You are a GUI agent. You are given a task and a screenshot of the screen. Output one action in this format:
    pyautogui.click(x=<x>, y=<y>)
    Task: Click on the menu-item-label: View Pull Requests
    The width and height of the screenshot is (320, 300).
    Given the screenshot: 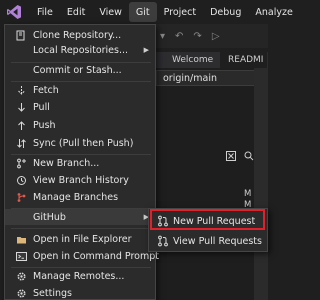 What is the action you would take?
    pyautogui.click(x=217, y=241)
    